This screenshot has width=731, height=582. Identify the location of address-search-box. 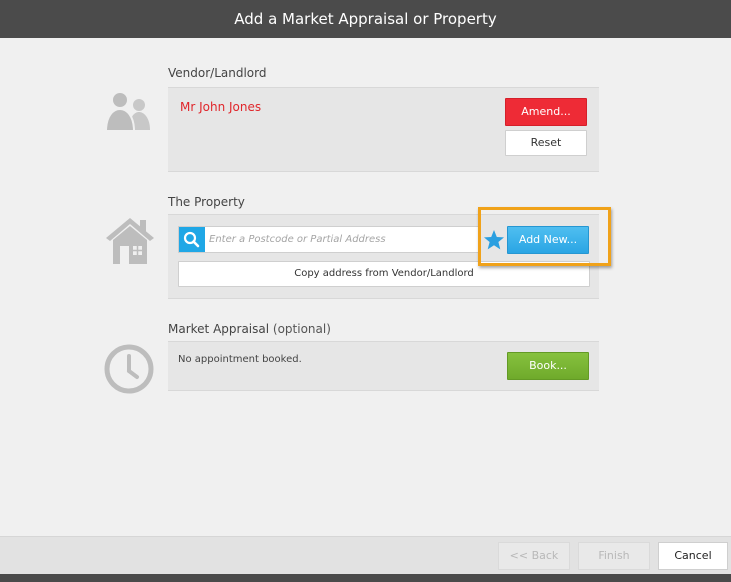
(329, 239).